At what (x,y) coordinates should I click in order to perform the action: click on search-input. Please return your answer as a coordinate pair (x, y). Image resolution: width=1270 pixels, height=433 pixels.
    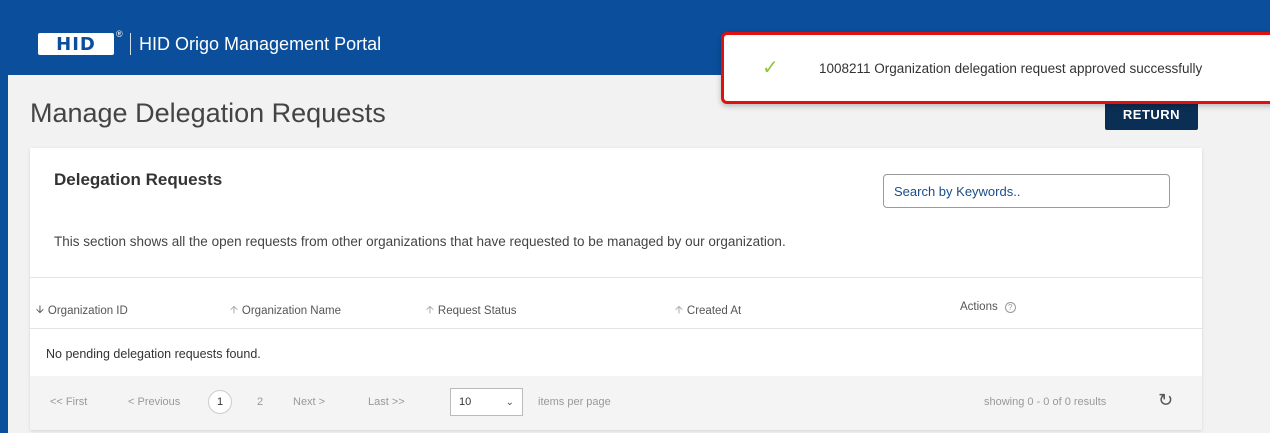
    Looking at the image, I should click on (1026, 191).